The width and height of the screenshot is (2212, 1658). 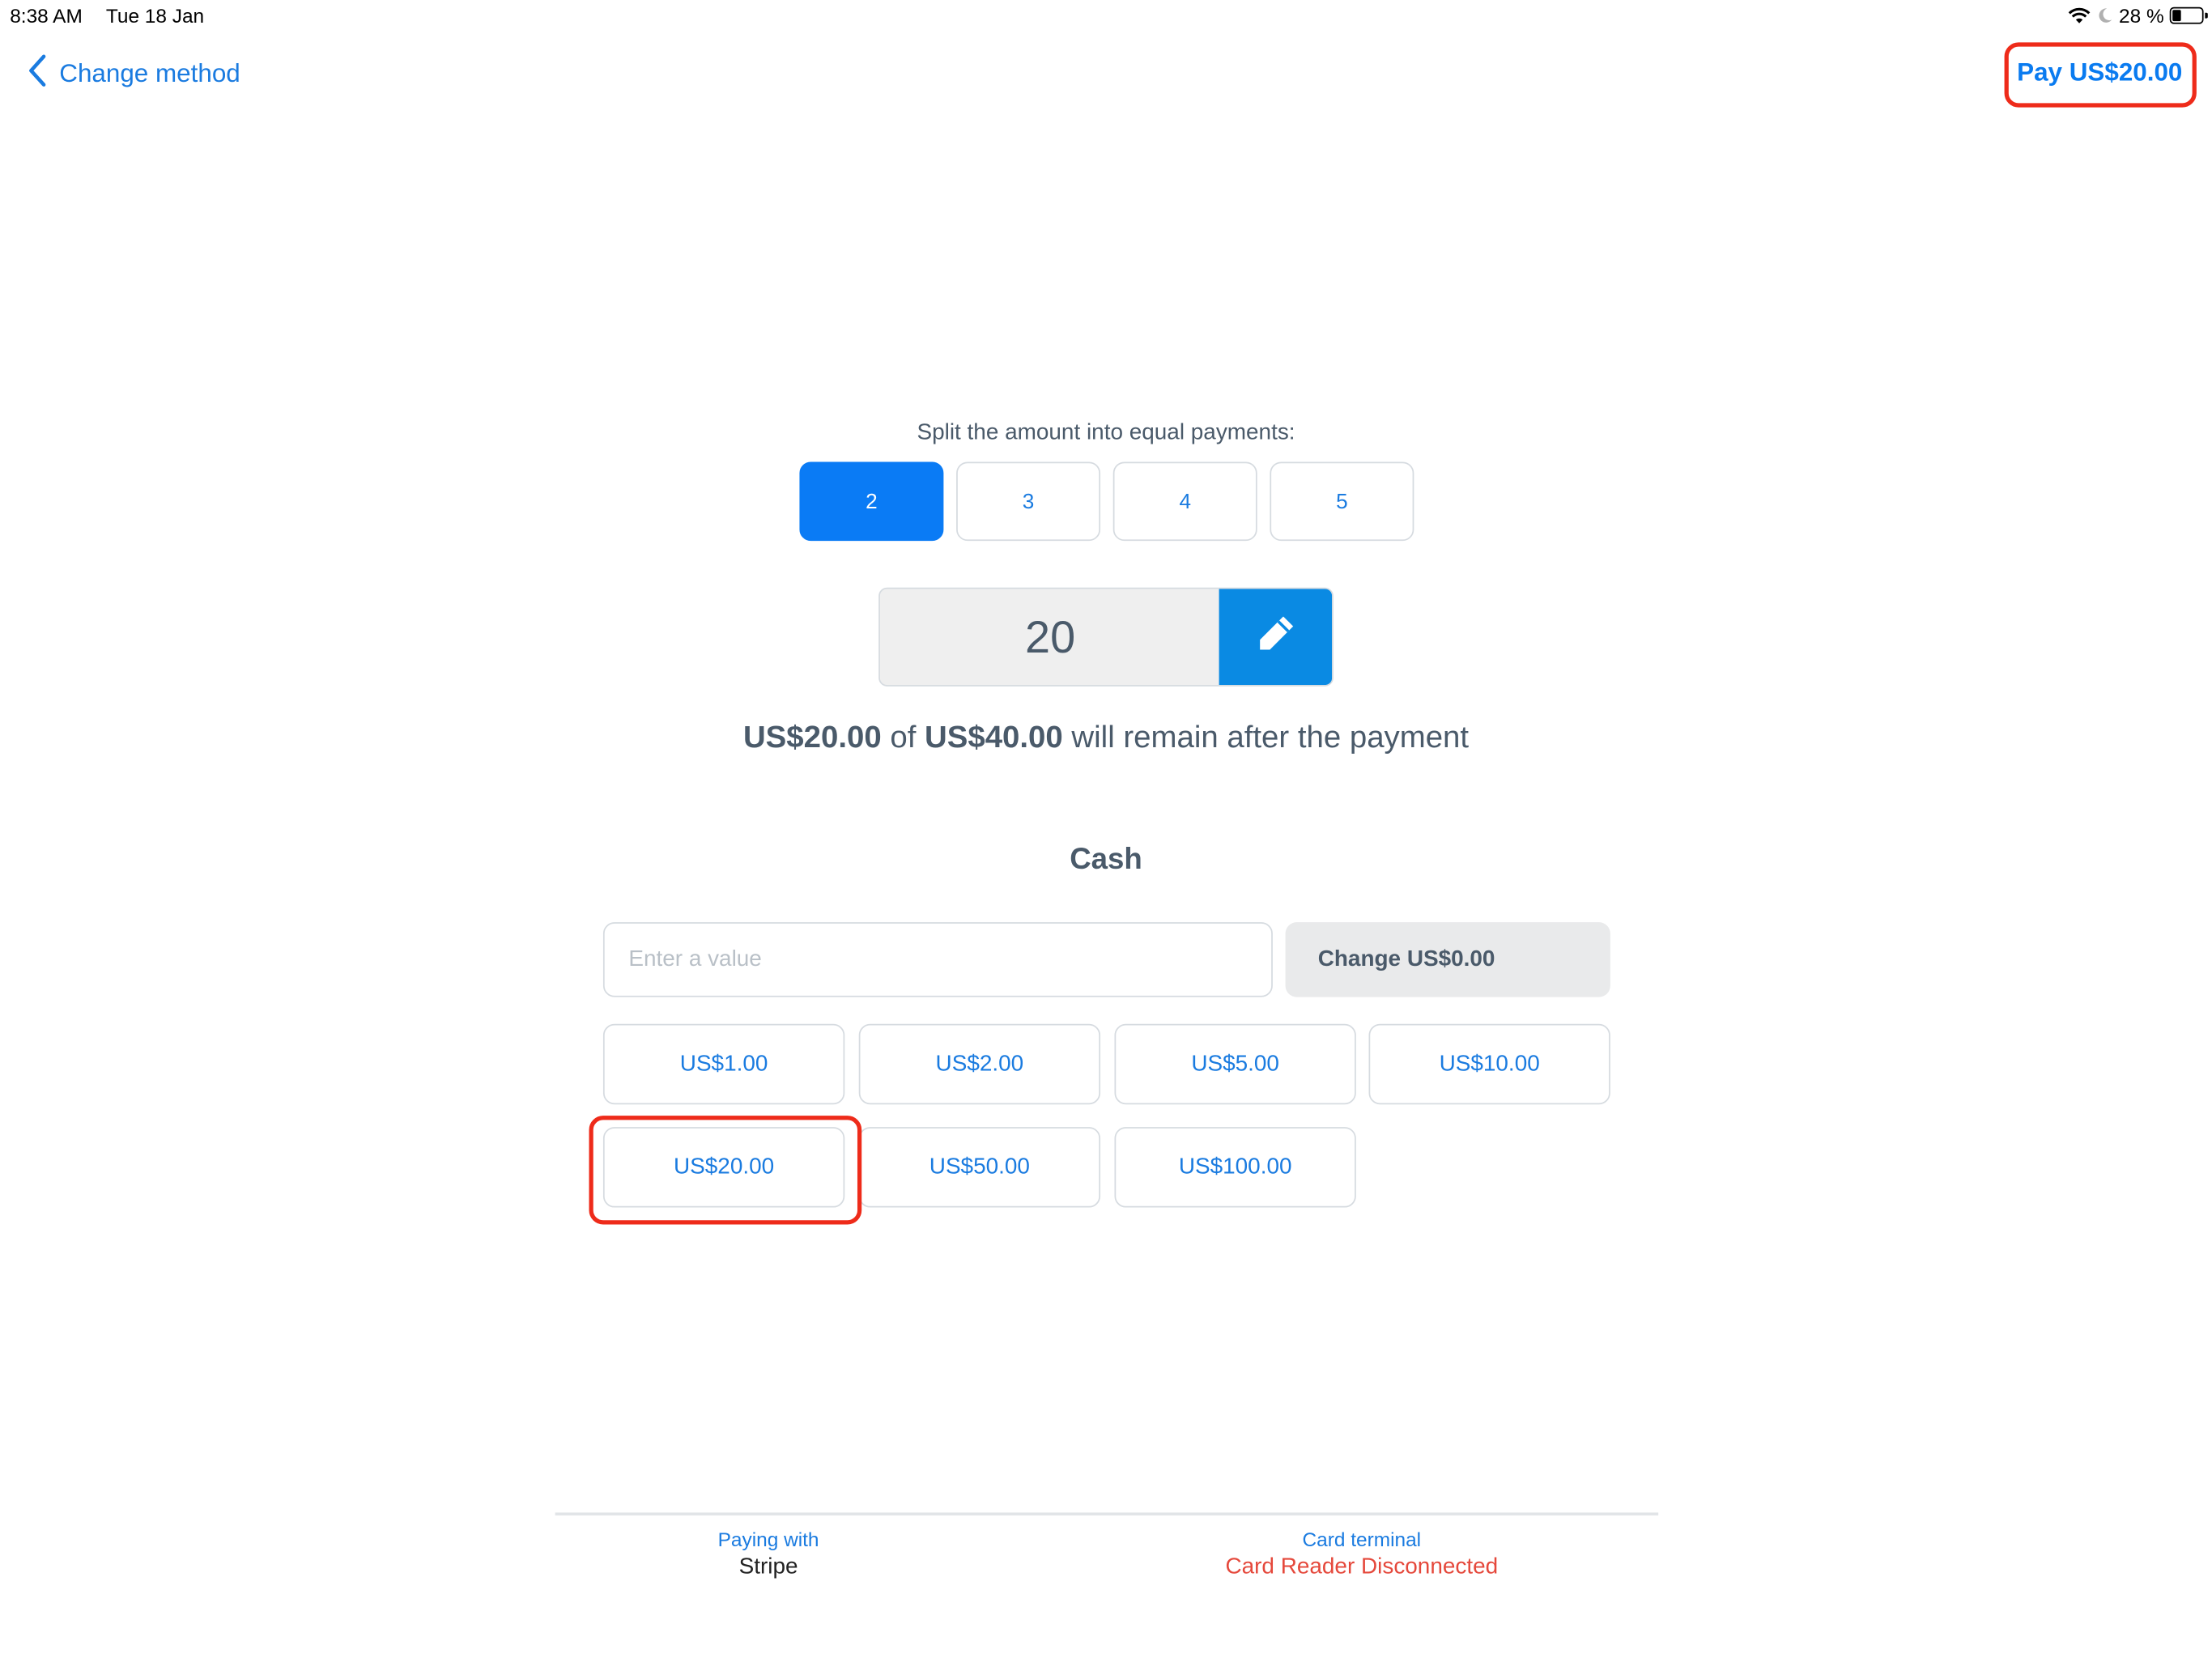 I want to click on status-date: Tue 18 Jan, so click(x=155, y=16).